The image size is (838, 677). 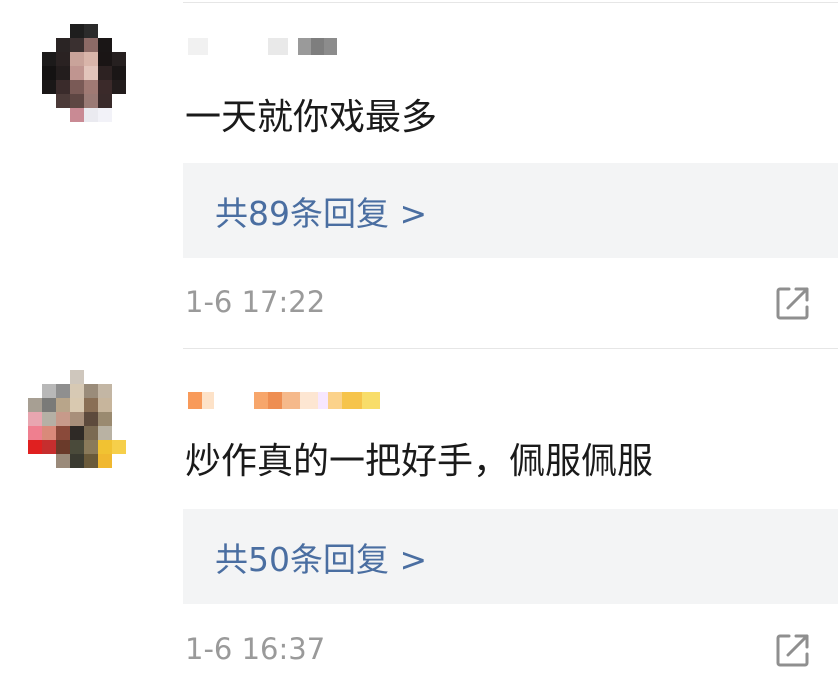 I want to click on reply-count-label: 共89条回复 >, so click(x=321, y=213).